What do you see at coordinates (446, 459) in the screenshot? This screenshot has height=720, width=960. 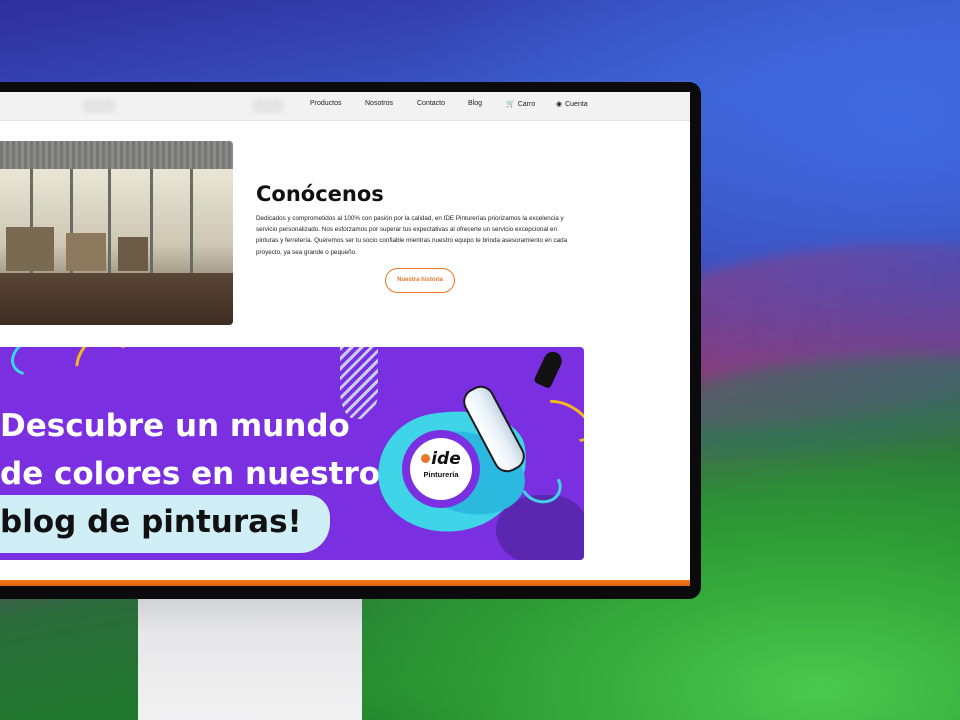 I see `brand-logo-text: ide` at bounding box center [446, 459].